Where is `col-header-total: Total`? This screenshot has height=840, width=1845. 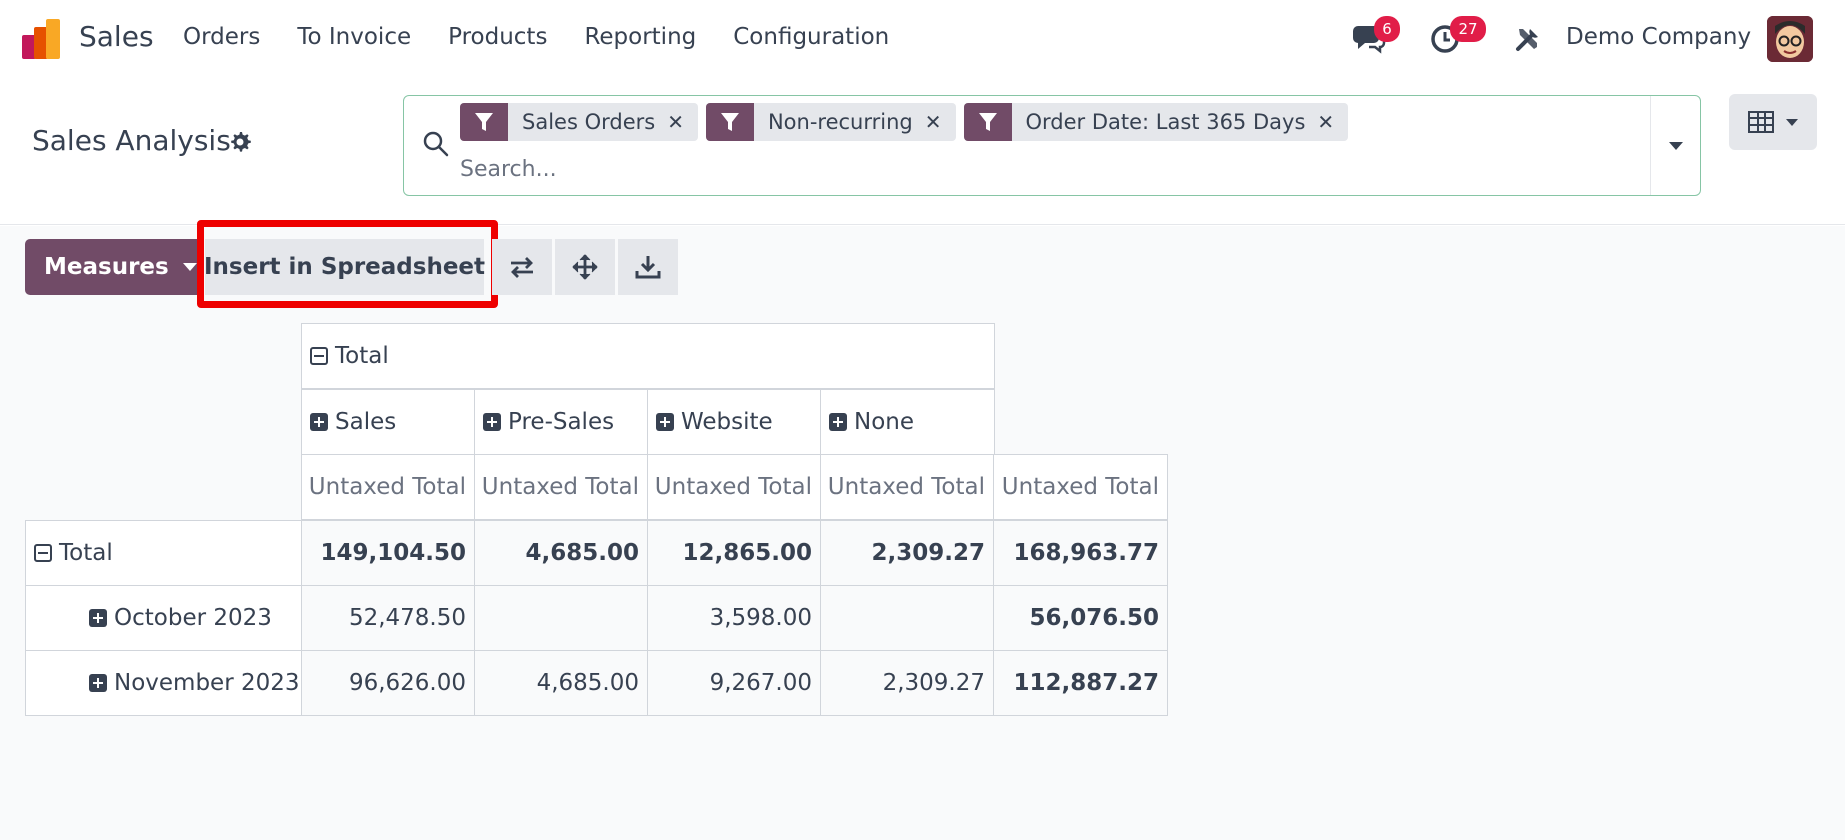
col-header-total: Total is located at coordinates (648, 356).